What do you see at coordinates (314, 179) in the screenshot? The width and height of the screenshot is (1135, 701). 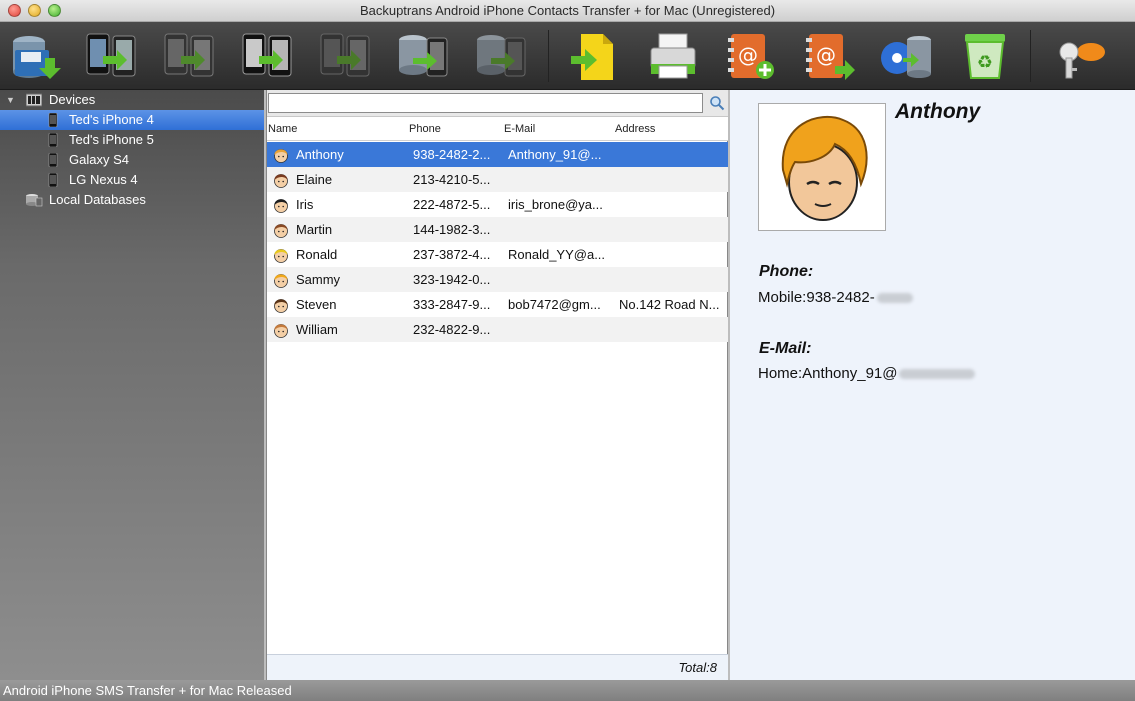 I see `cell-name: Elaine` at bounding box center [314, 179].